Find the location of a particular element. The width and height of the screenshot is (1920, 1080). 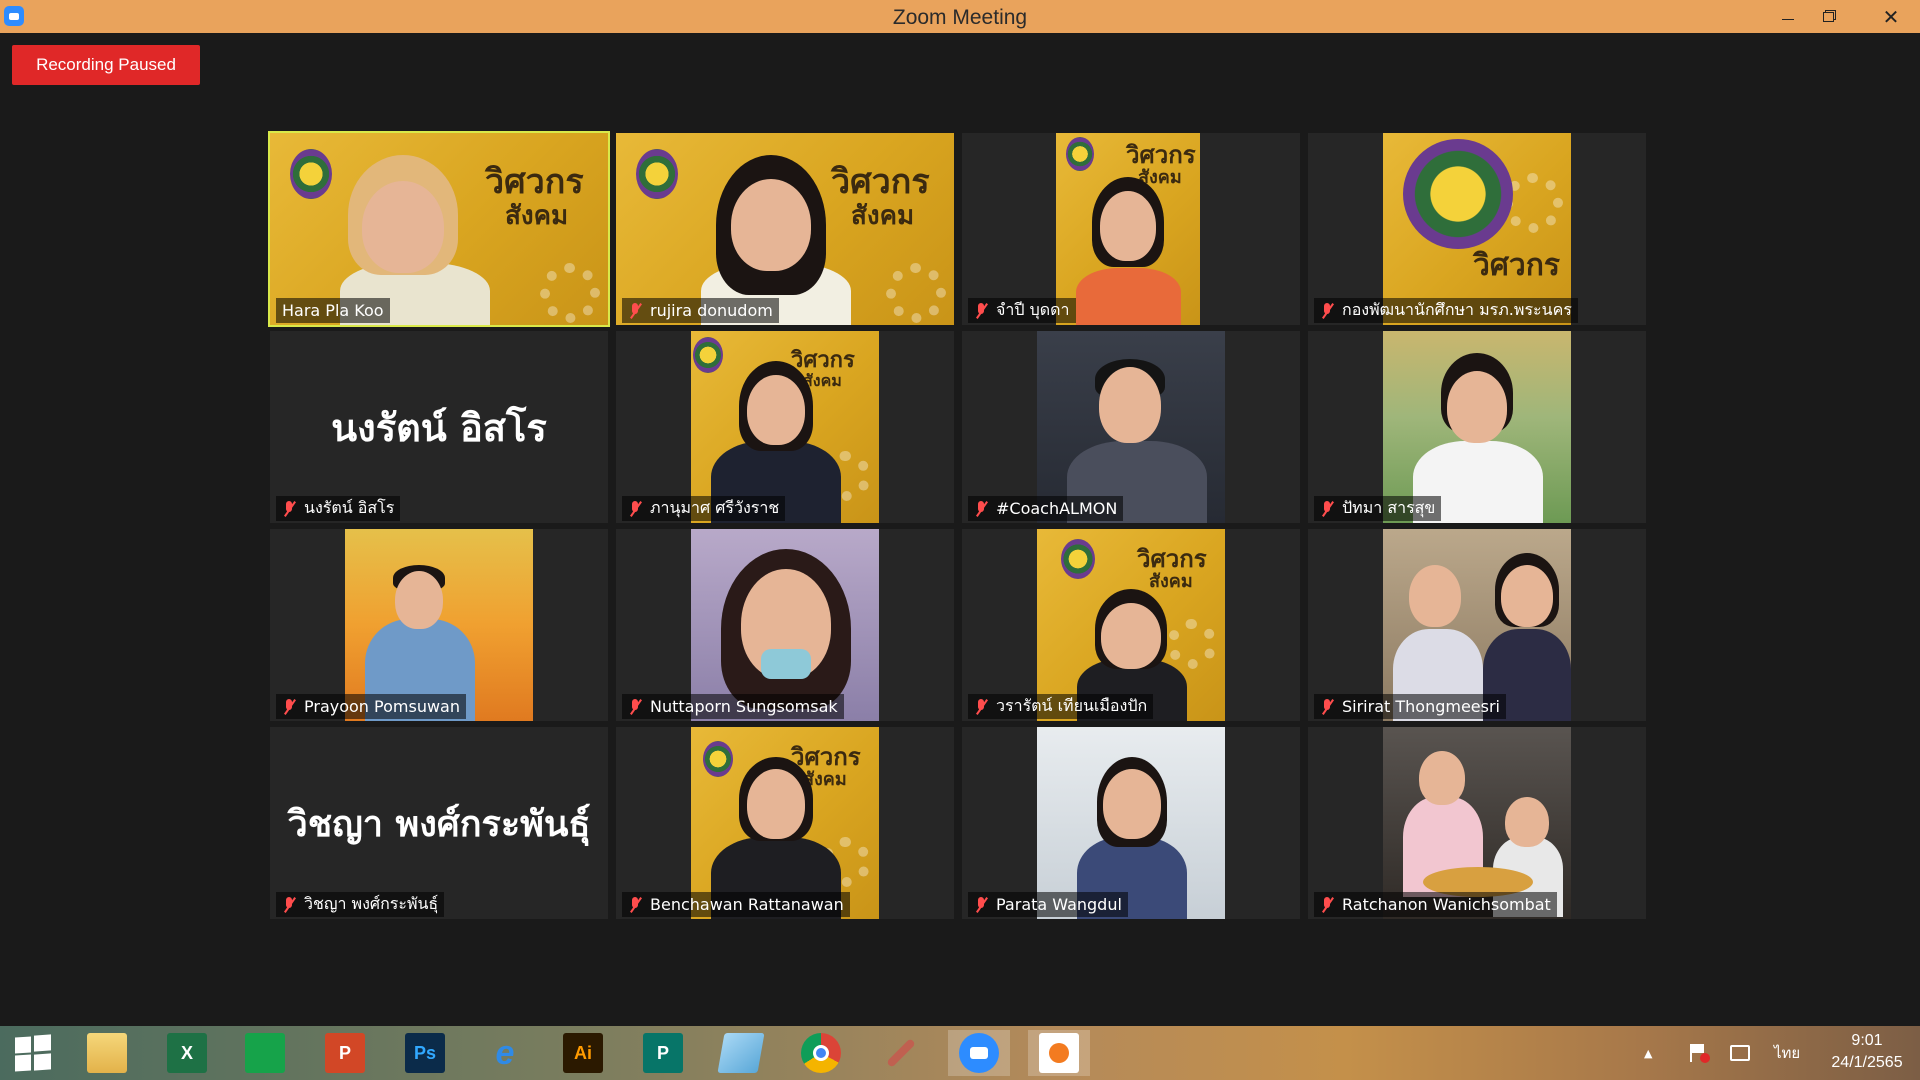

notepad-icon is located at coordinates (741, 1053).